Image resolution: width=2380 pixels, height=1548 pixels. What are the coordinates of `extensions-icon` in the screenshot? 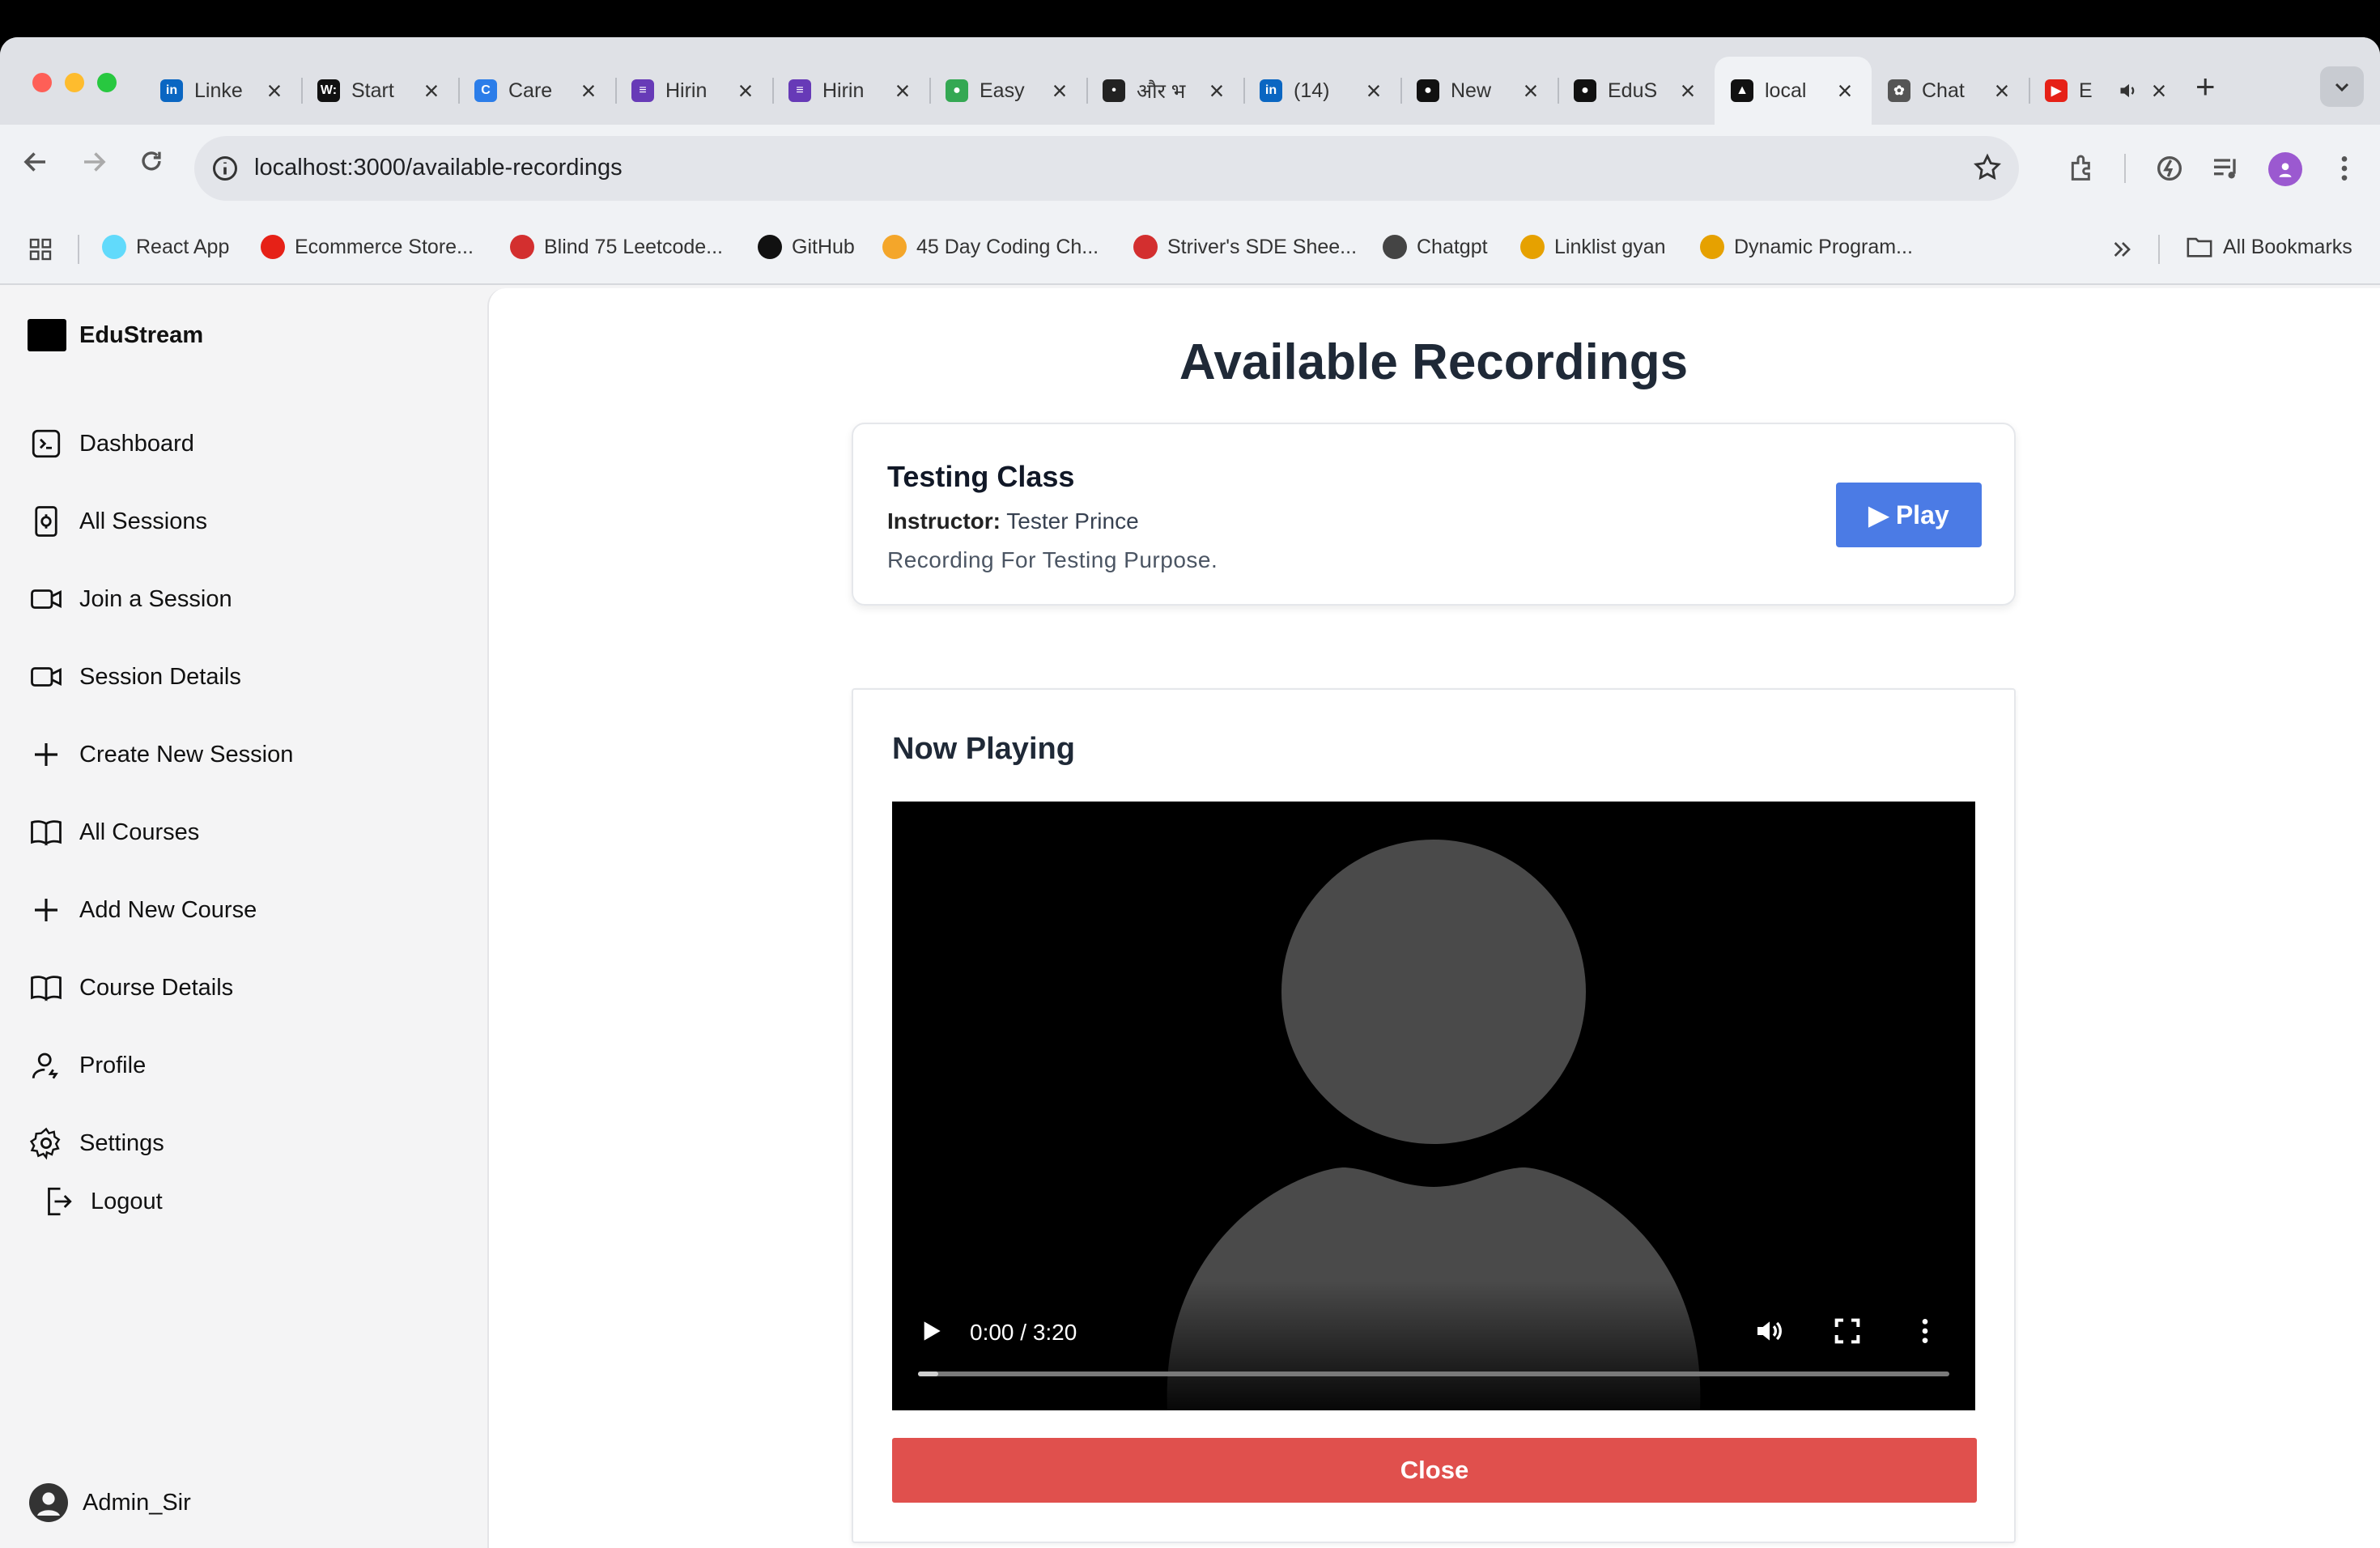 It's located at (2082, 168).